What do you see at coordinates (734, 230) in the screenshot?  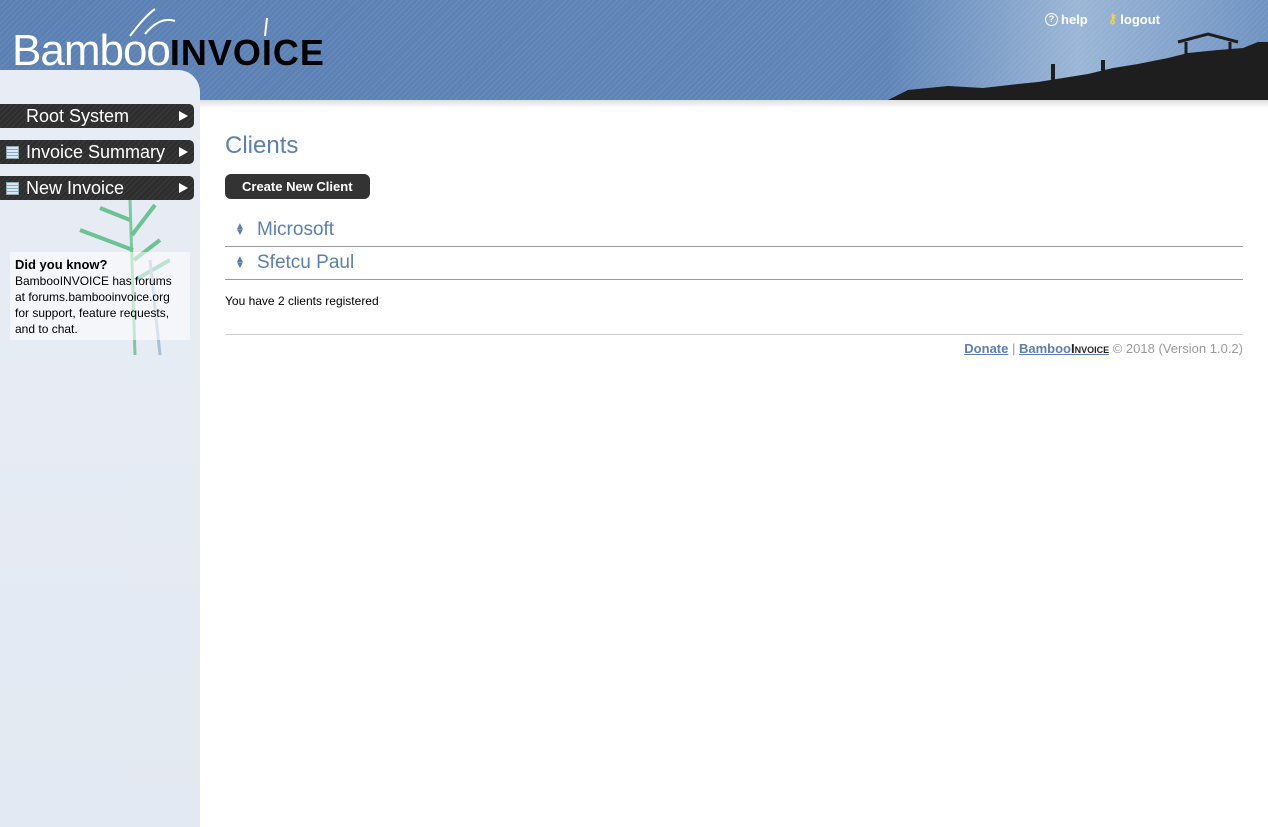 I see `client-row: ▲ ▼ Microsoft` at bounding box center [734, 230].